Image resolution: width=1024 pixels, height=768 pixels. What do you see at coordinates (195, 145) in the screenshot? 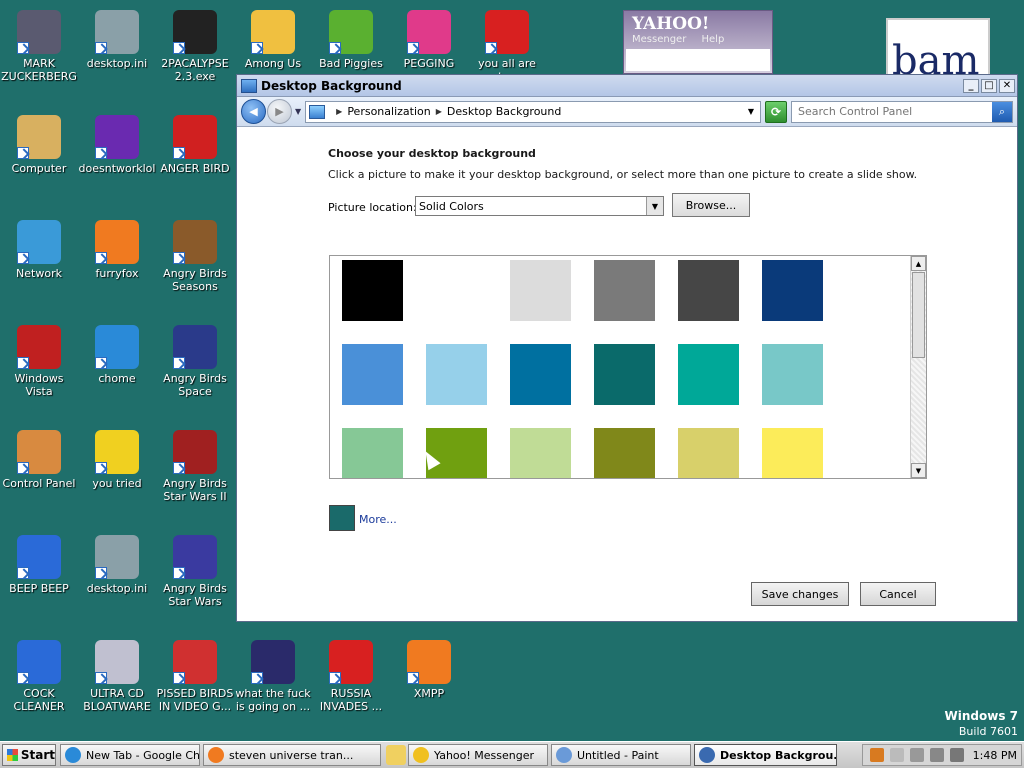
I see `desktop-icon: ANGER BIRD` at bounding box center [195, 145].